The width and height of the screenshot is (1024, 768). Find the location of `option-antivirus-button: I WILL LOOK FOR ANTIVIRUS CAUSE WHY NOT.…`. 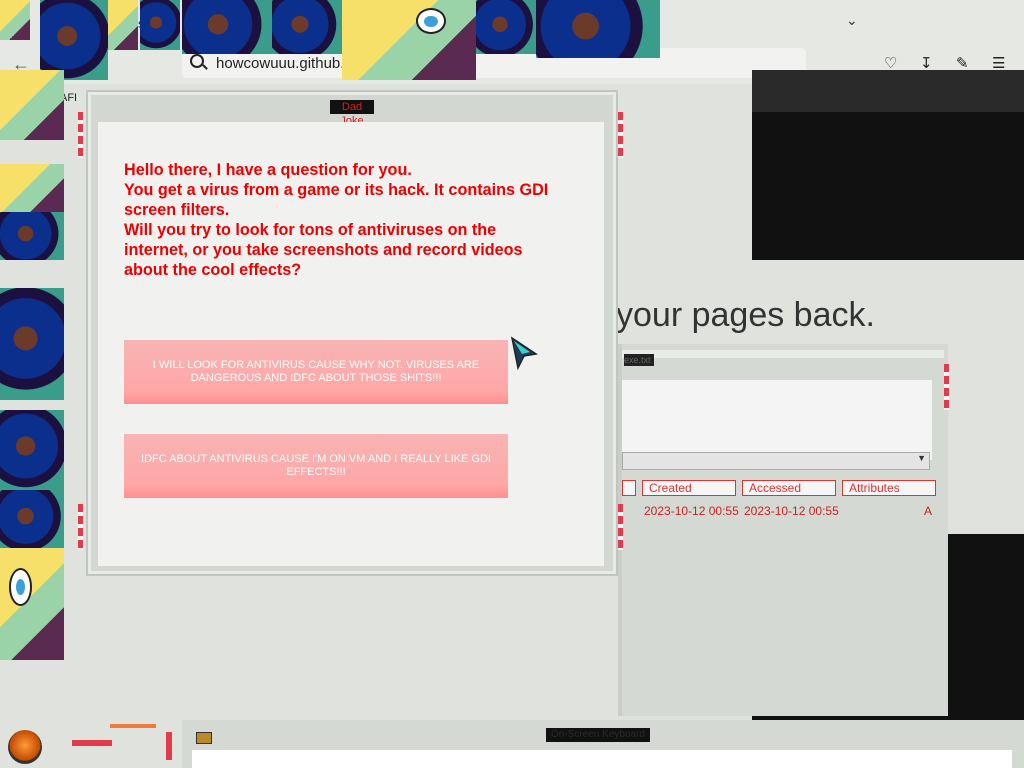

option-antivirus-button: I WILL LOOK FOR ANTIVIRUS CAUSE WHY NOT.… is located at coordinates (316, 372).